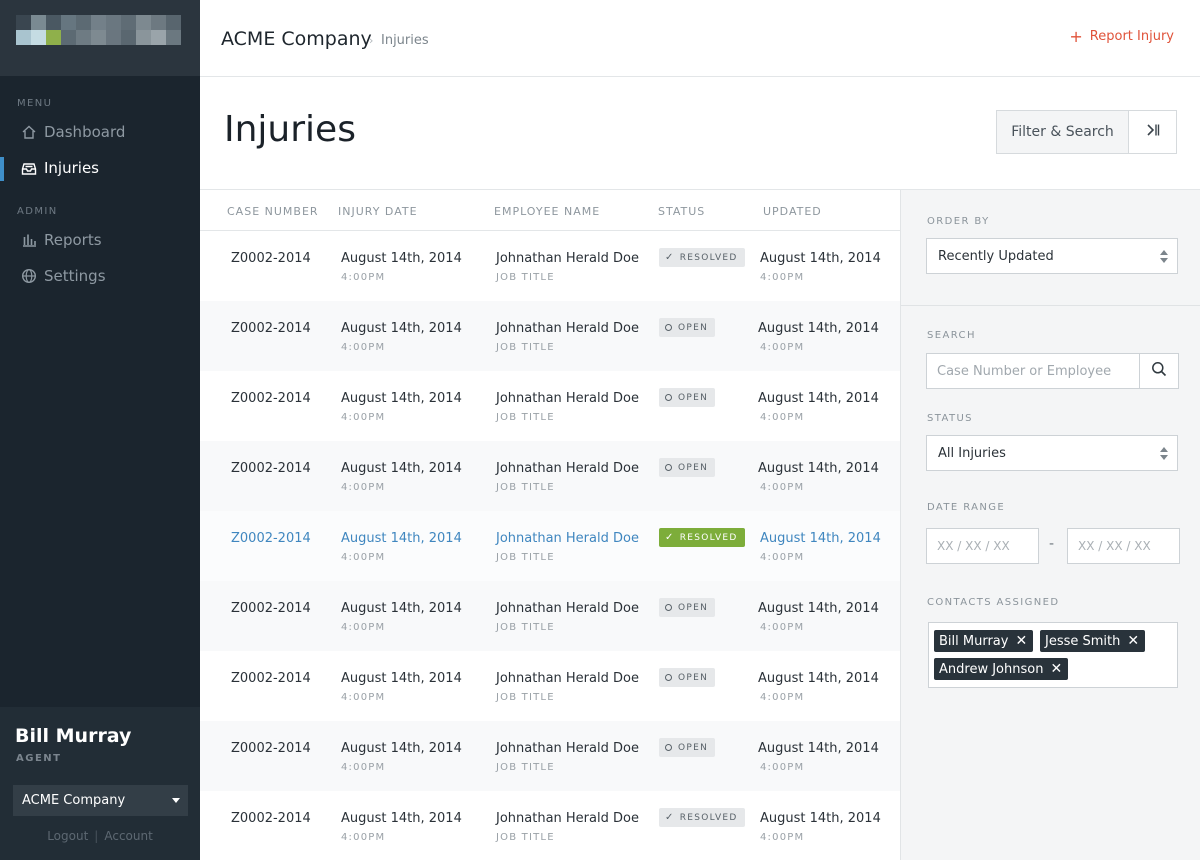  I want to click on select-arrows-icon, so click(1164, 454).